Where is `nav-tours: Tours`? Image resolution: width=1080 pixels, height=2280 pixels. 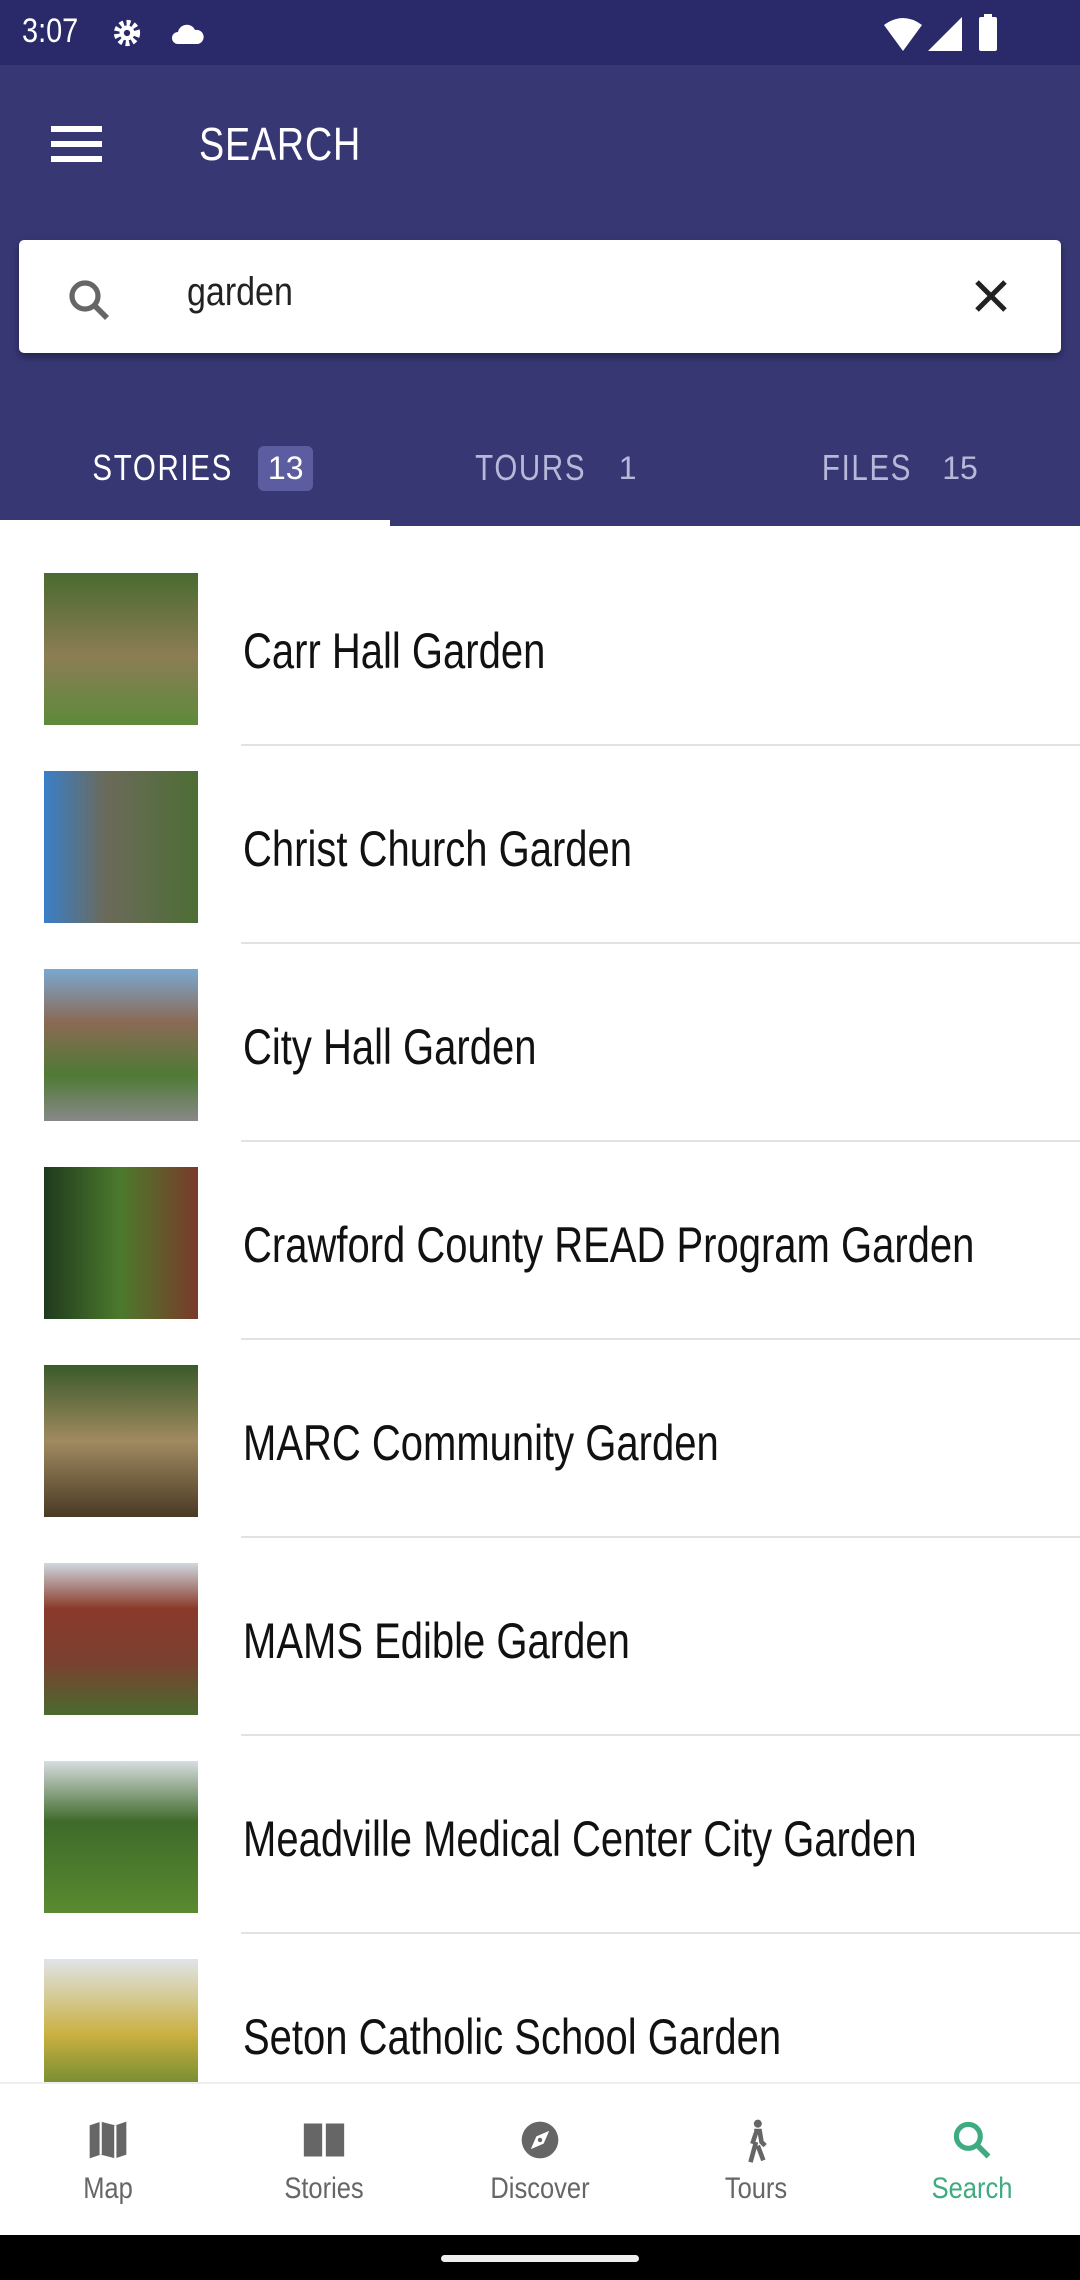
nav-tours: Tours is located at coordinates (756, 2160).